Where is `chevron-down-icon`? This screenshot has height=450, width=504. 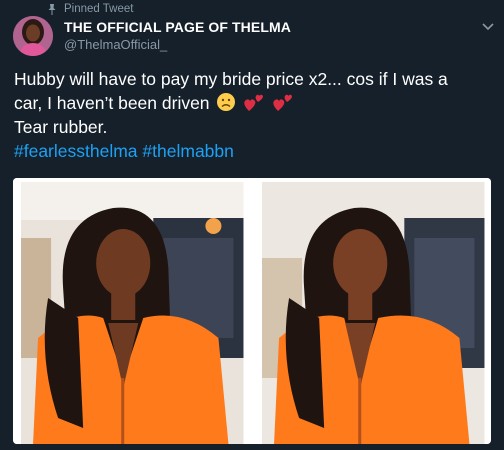
chevron-down-icon is located at coordinates (488, 26).